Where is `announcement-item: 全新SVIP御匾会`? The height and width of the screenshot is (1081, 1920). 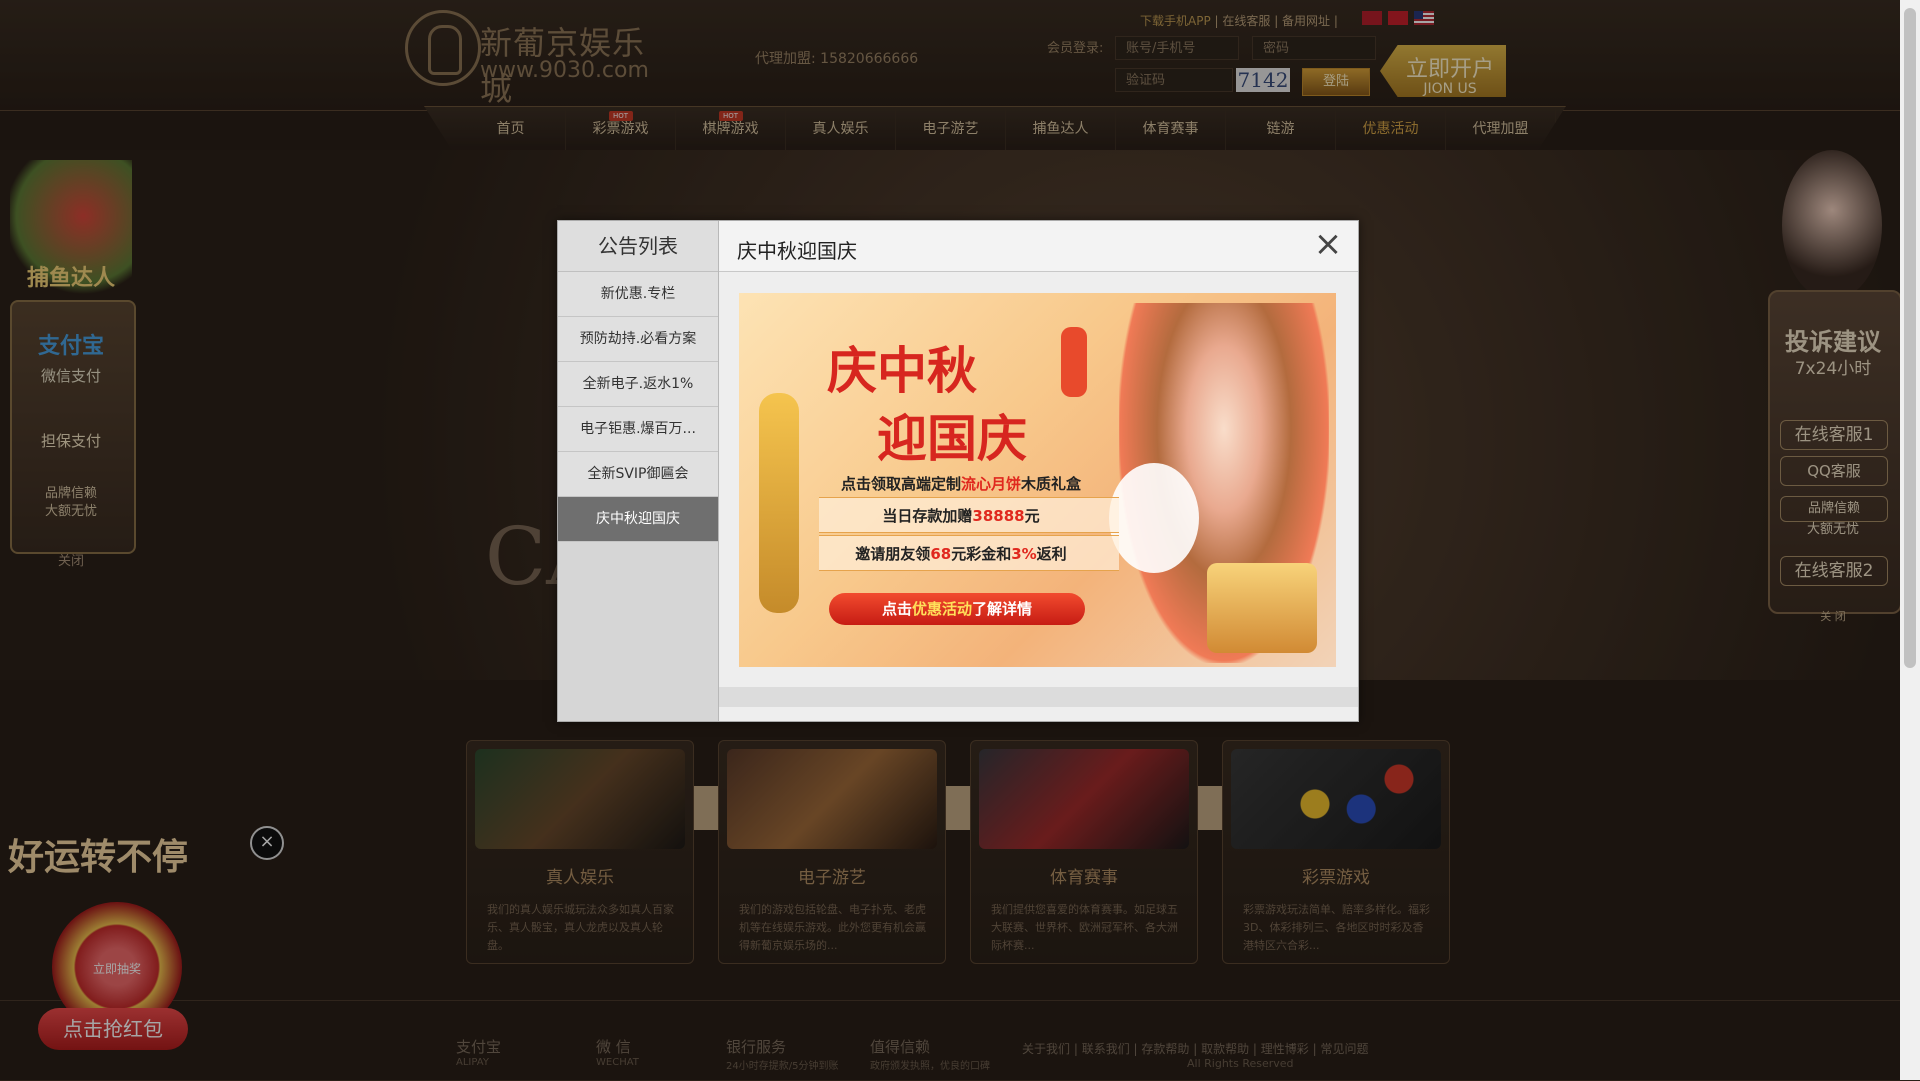
announcement-item: 全新SVIP御匾会 is located at coordinates (638, 474).